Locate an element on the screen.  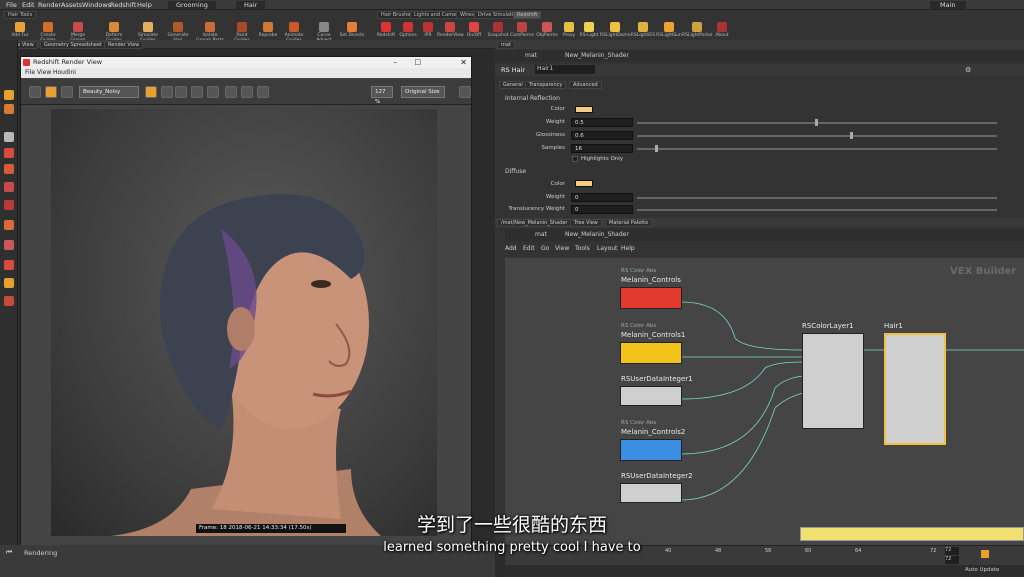
rv-menu-file: File is located at coordinates (30, 73).